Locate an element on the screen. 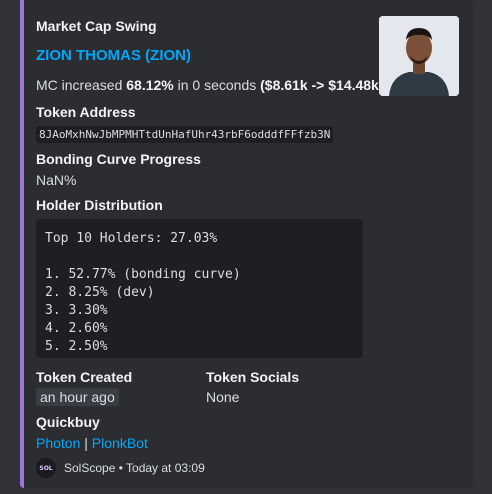 The width and height of the screenshot is (492, 494). embed-author: Market Cap Swing is located at coordinates (96, 26).